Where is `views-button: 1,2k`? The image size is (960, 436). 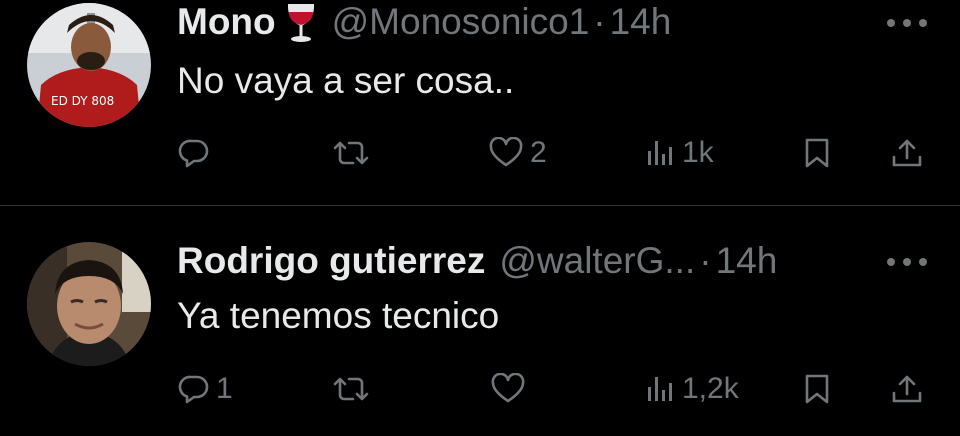
views-button: 1,2k is located at coordinates (692, 389).